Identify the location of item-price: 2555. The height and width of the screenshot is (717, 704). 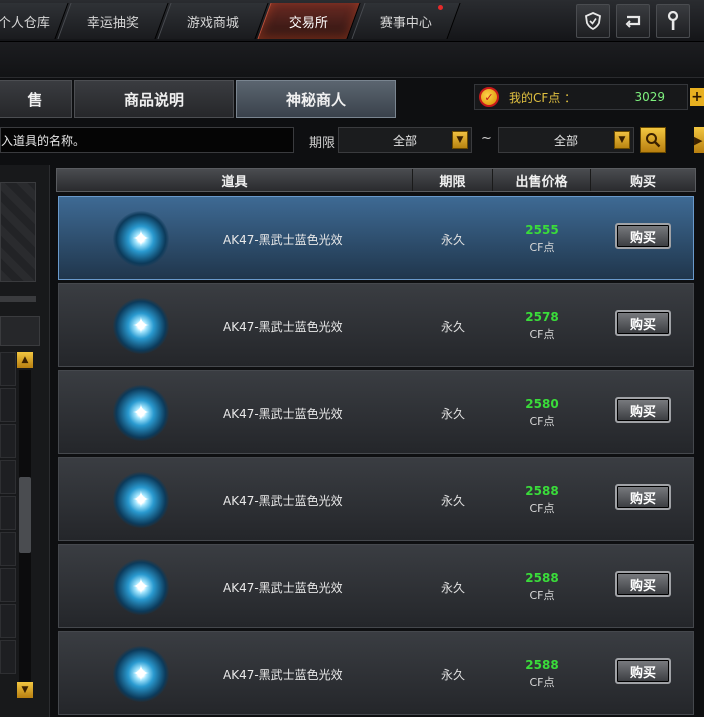
(542, 230).